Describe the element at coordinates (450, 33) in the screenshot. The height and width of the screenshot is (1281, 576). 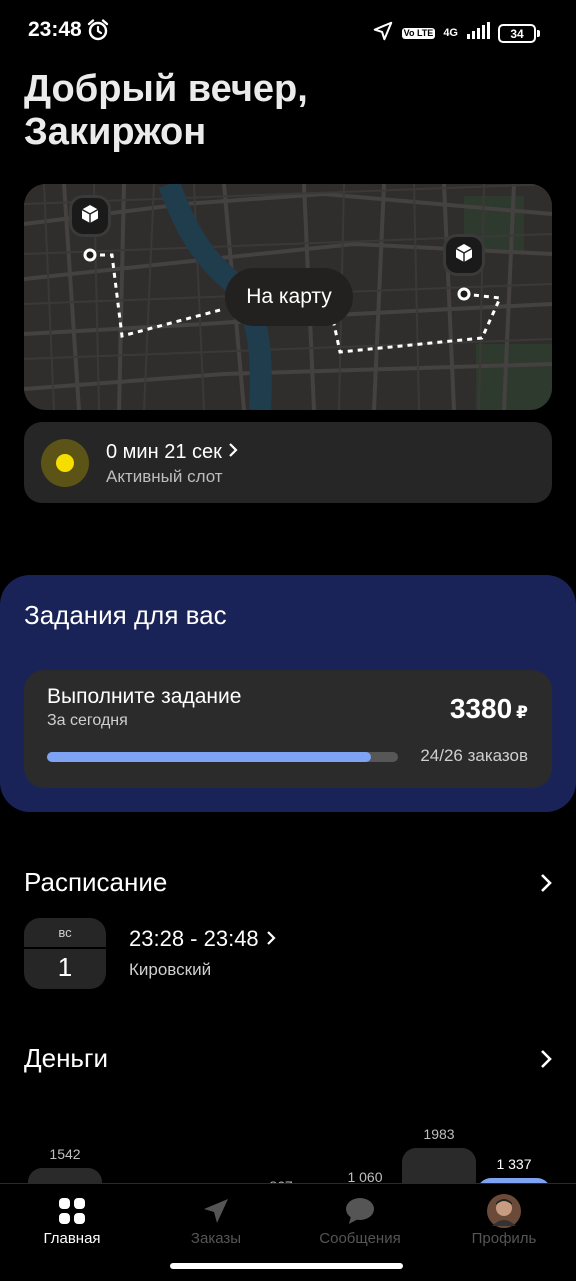
I see `network-type: 4G` at that location.